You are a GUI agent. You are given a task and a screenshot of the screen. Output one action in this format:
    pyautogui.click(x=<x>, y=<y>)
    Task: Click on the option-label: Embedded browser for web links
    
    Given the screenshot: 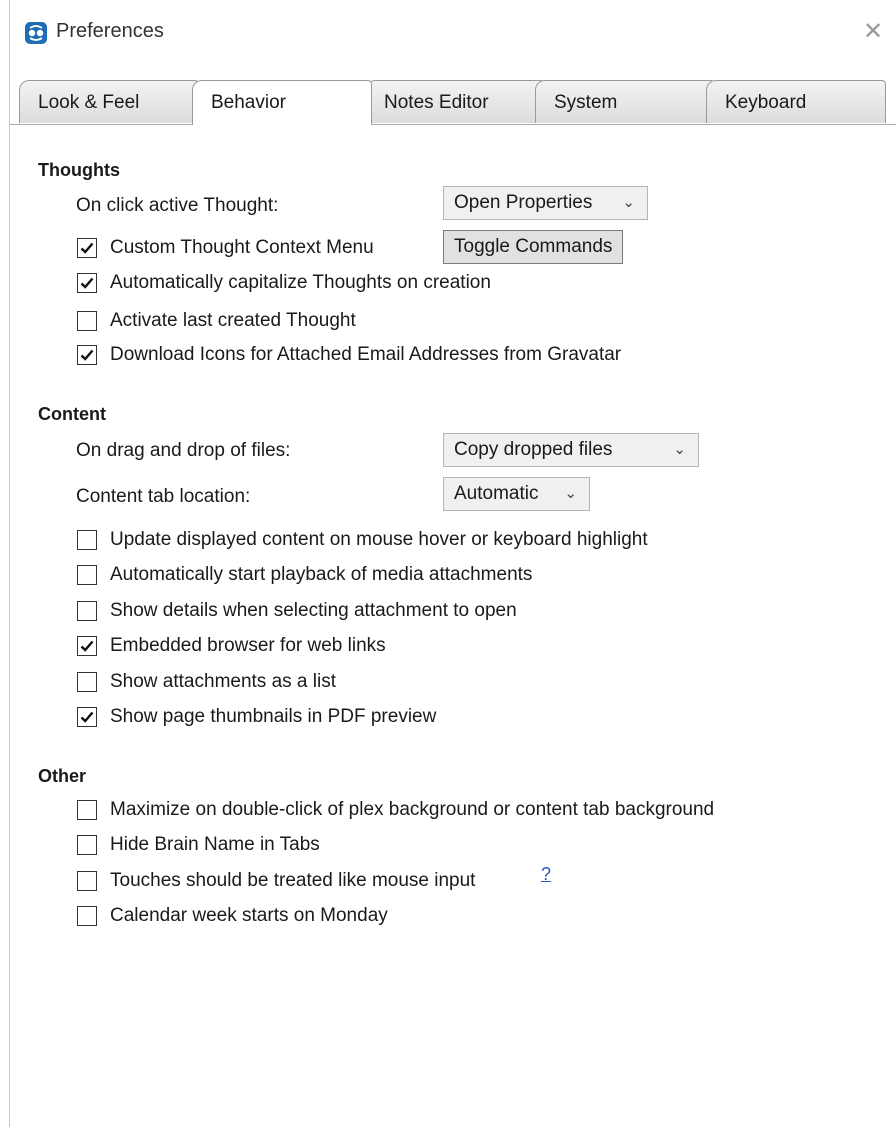 What is the action you would take?
    pyautogui.click(x=248, y=645)
    